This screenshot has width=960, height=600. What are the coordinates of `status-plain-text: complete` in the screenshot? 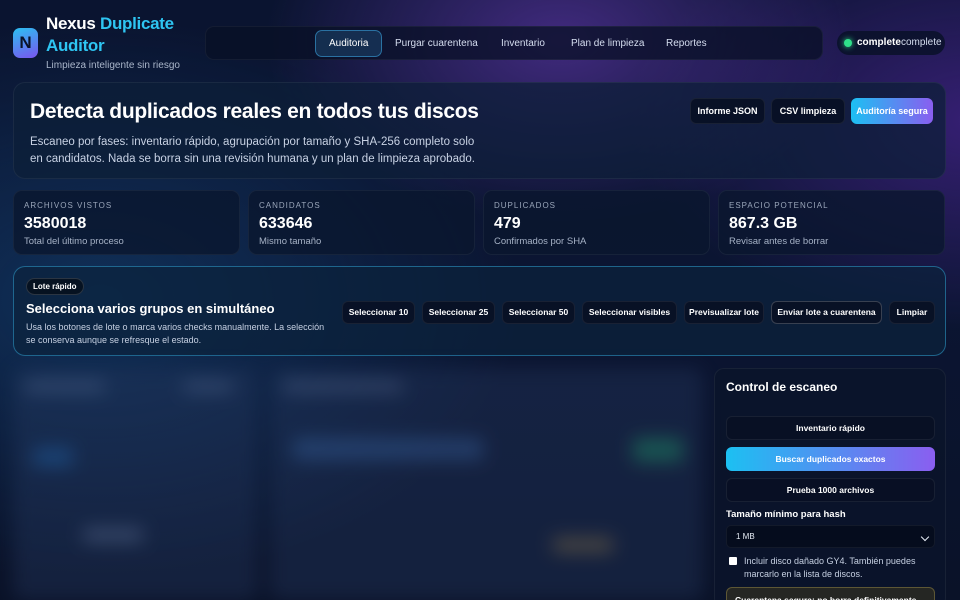 It's located at (921, 42).